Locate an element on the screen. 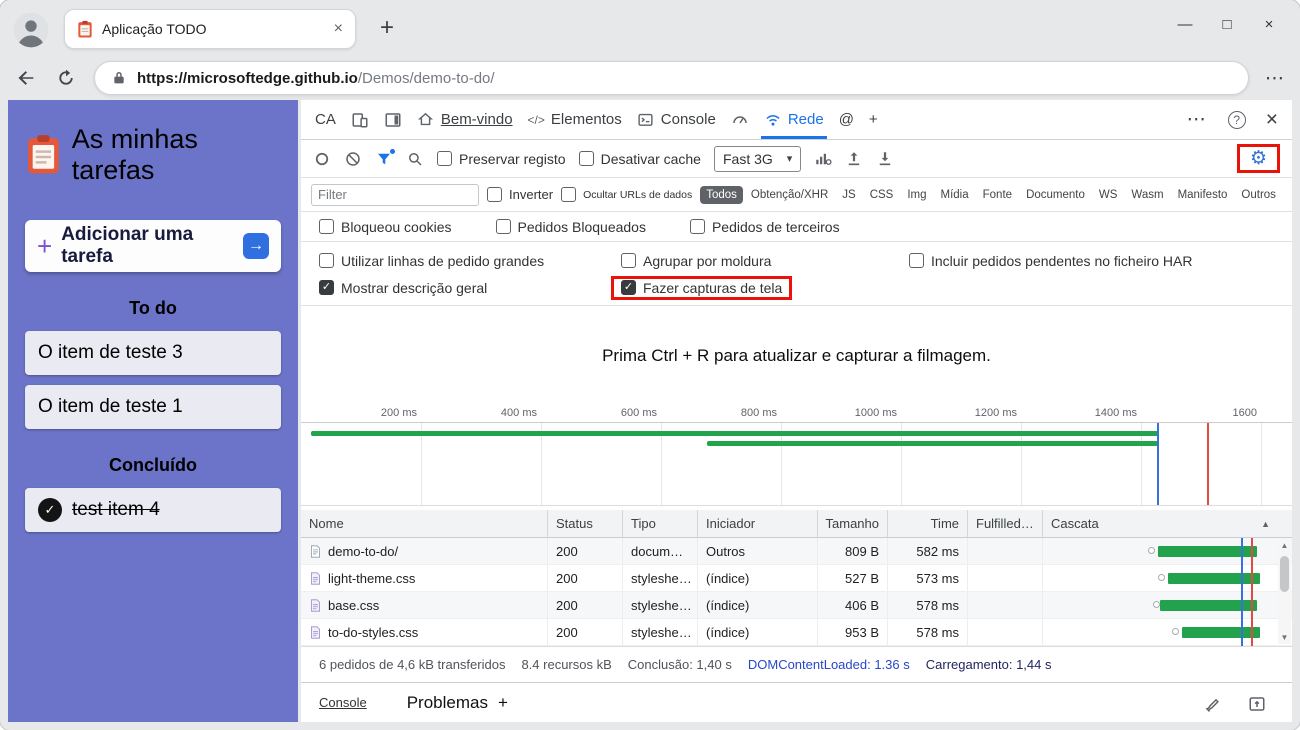  tab-close-icon: × is located at coordinates (338, 29).